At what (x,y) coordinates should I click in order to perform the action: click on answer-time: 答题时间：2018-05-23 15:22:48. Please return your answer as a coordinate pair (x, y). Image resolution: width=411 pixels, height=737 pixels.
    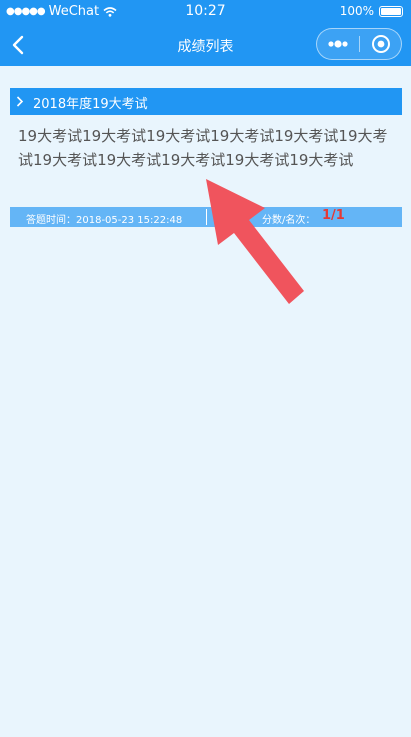
    Looking at the image, I should click on (104, 218).